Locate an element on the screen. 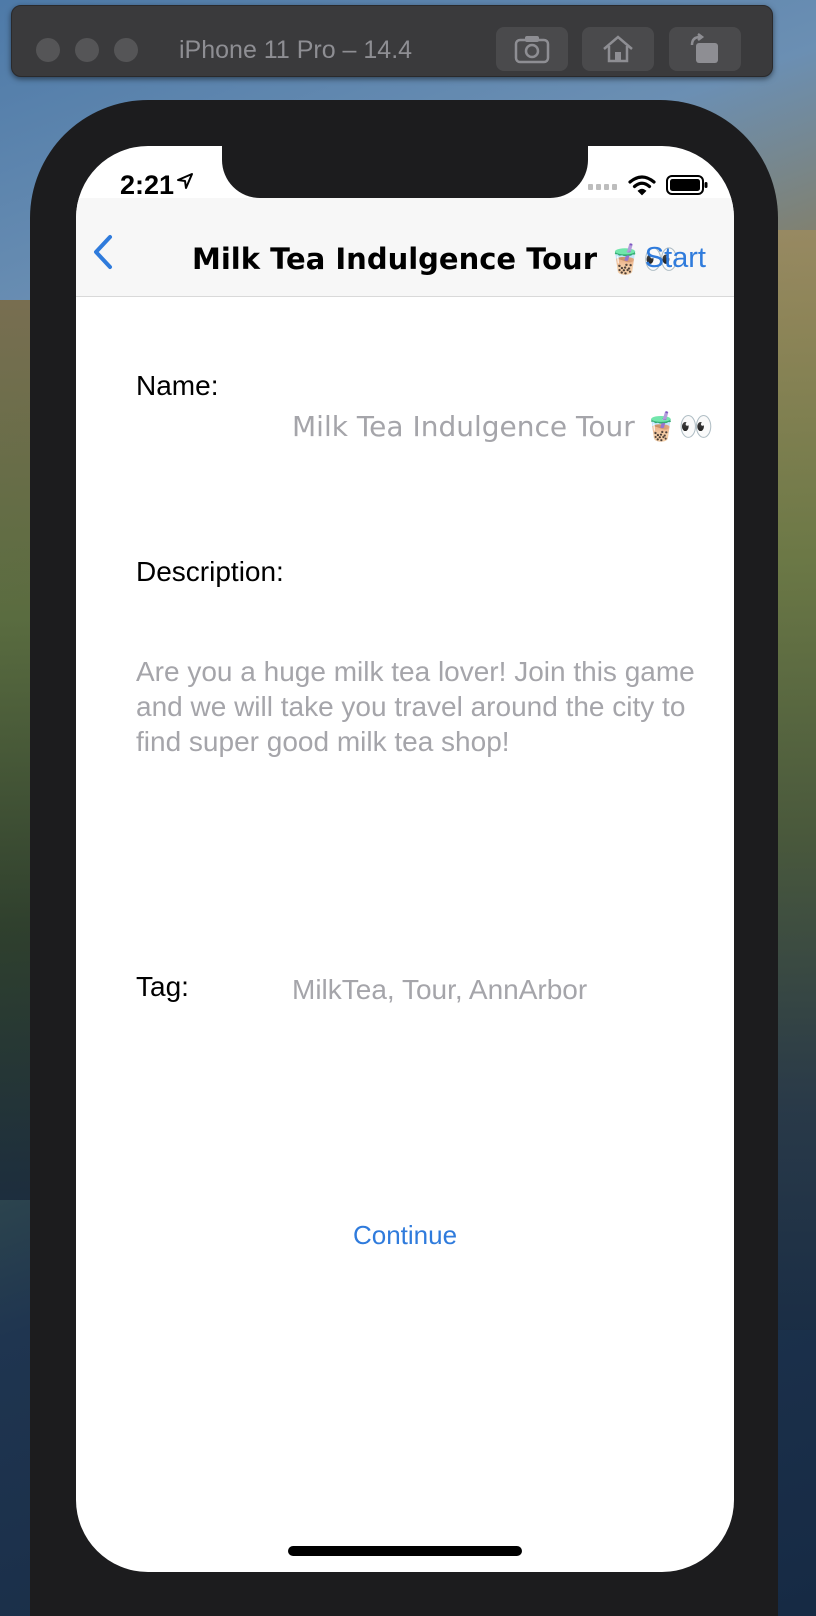 The image size is (816, 1616). zoom-window-button is located at coordinates (126, 50).